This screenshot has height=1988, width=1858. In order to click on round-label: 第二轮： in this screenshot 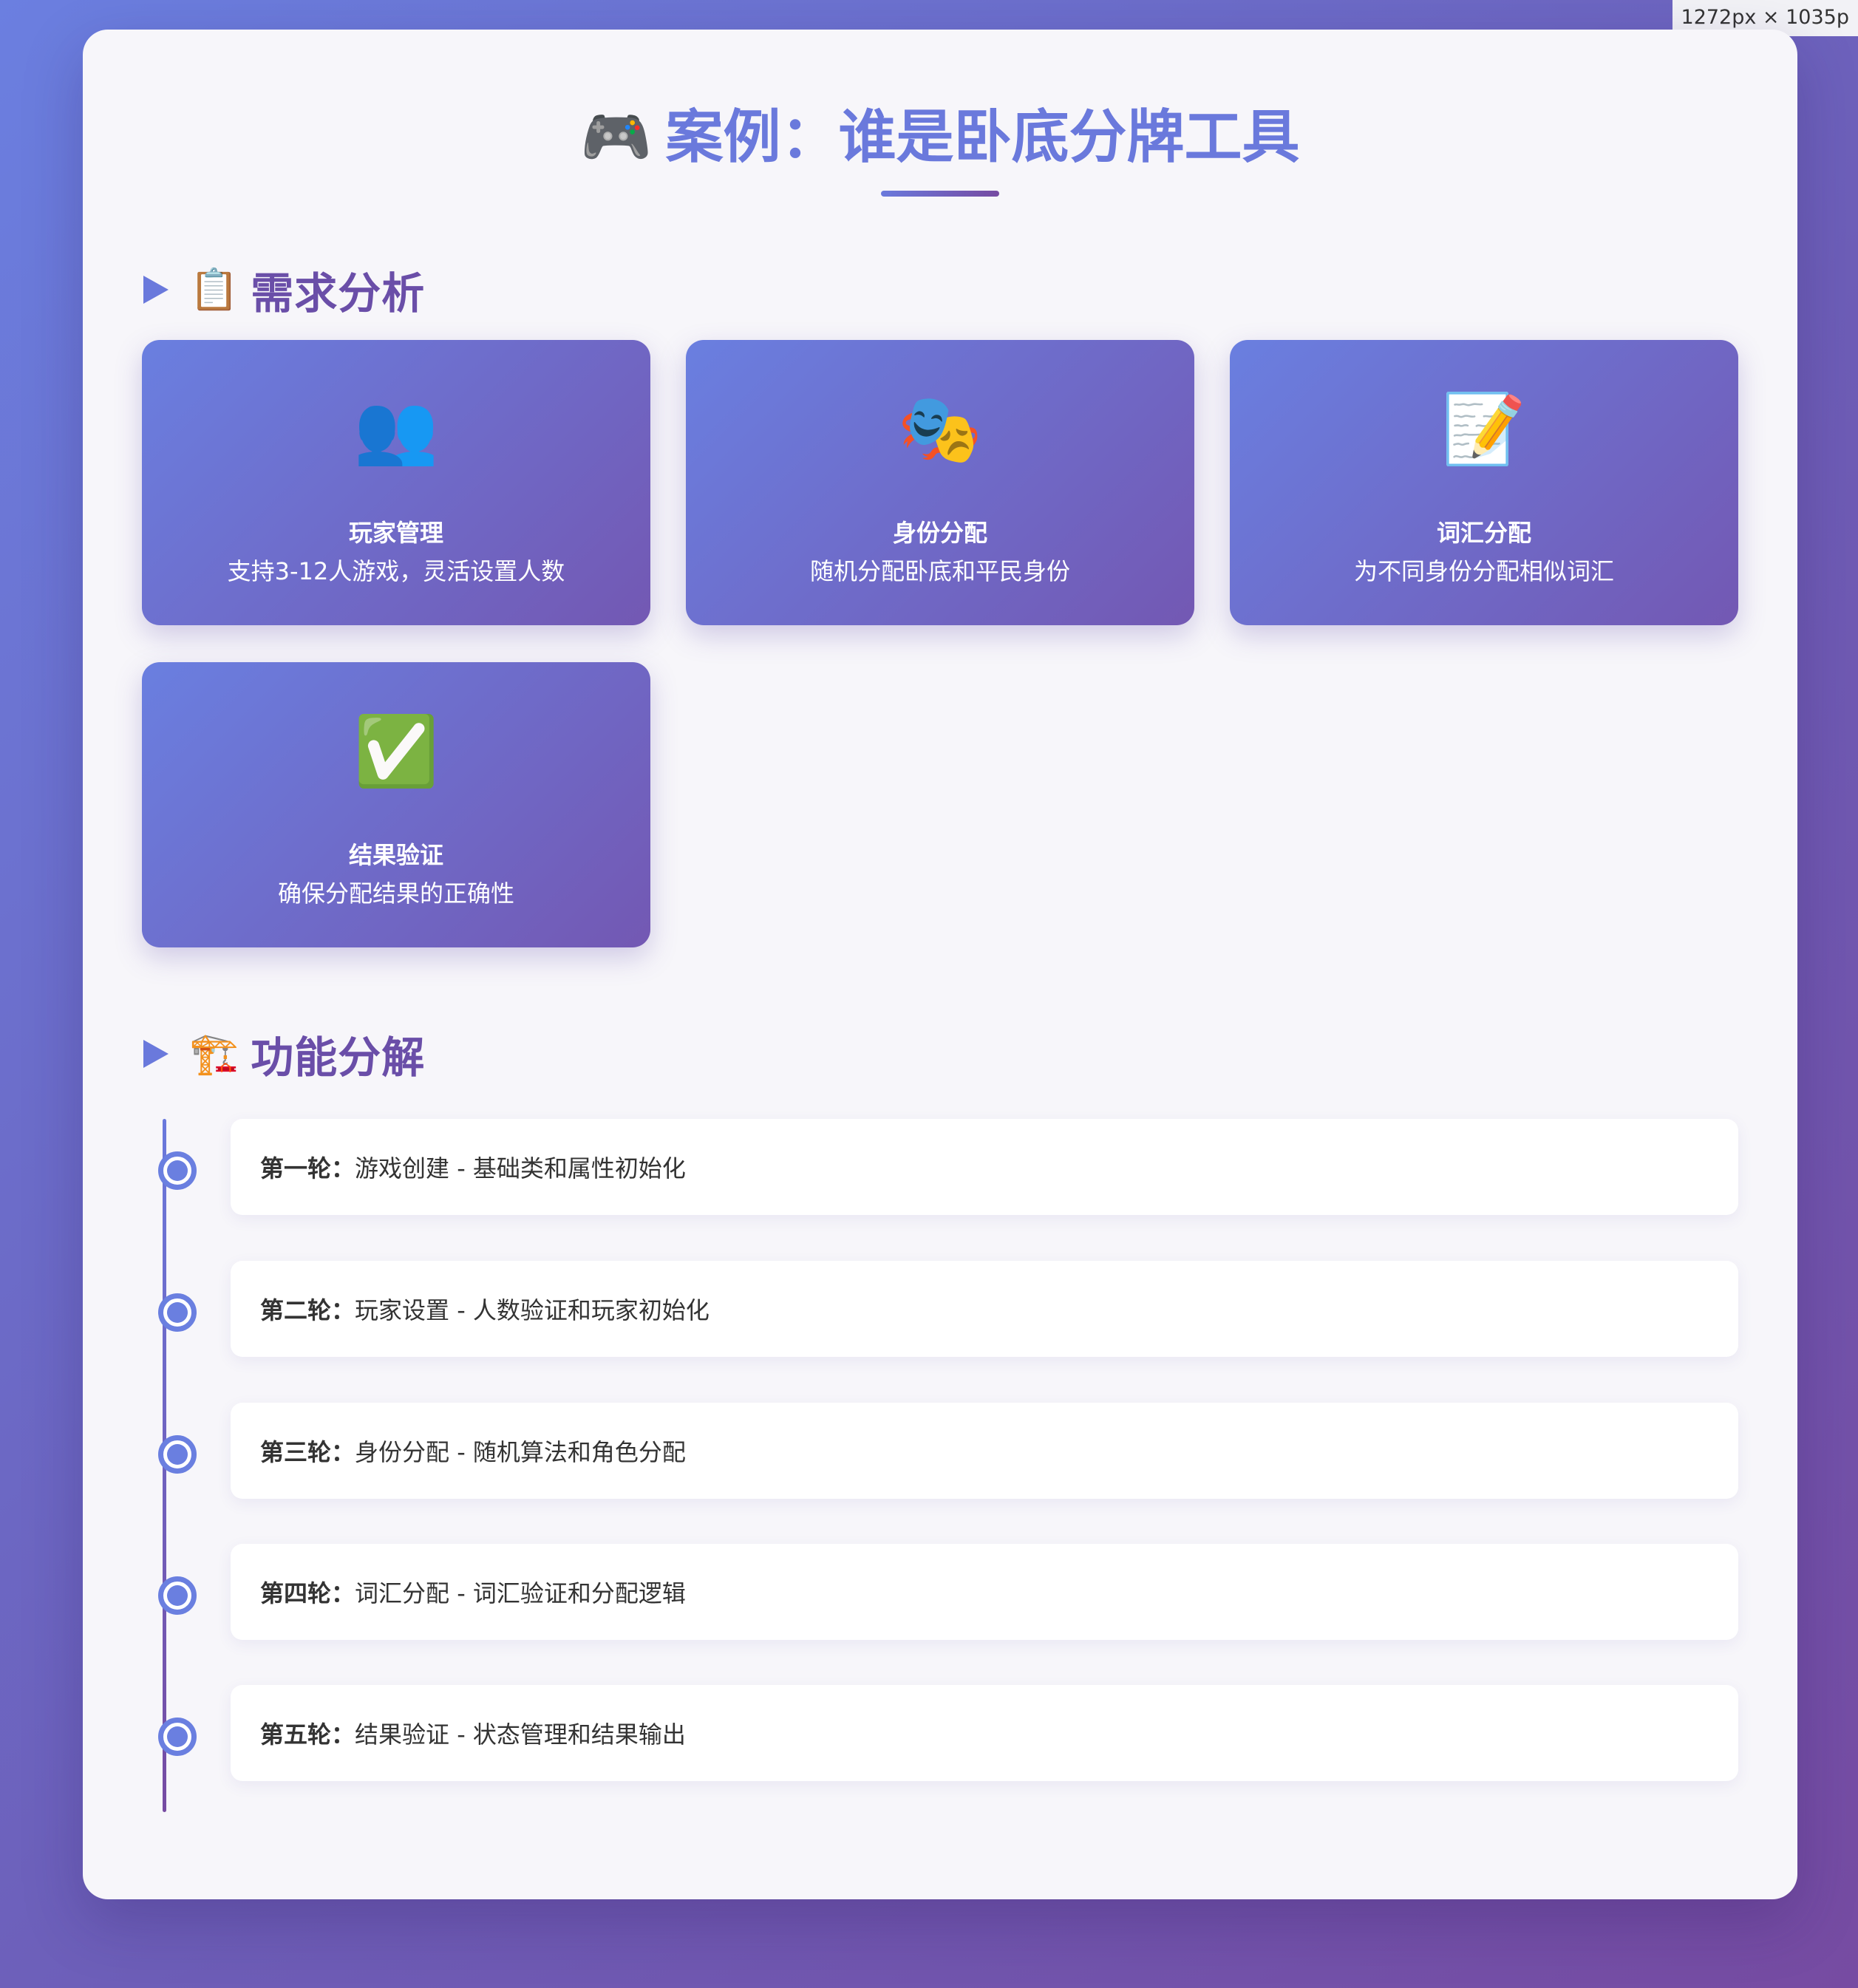, I will do `click(307, 1310)`.